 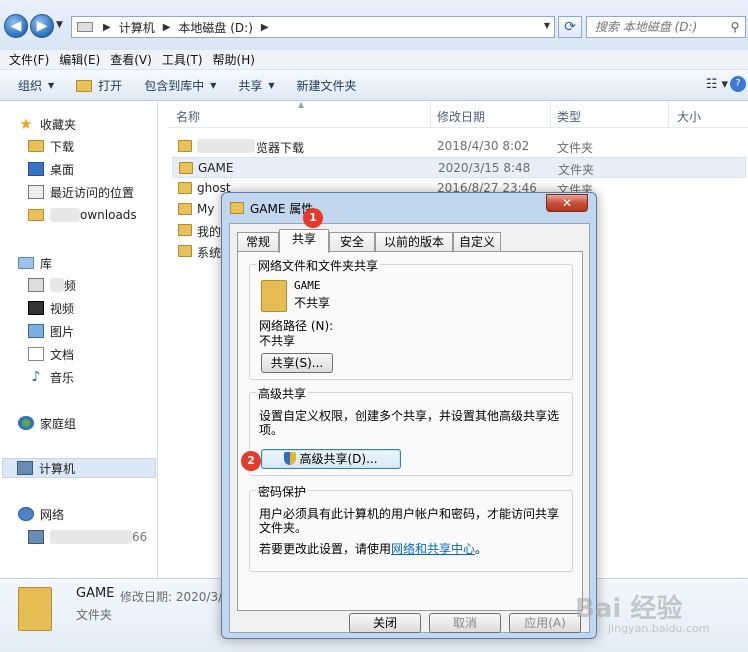 What do you see at coordinates (570, 27) in the screenshot?
I see `refresh-button: ⟳` at bounding box center [570, 27].